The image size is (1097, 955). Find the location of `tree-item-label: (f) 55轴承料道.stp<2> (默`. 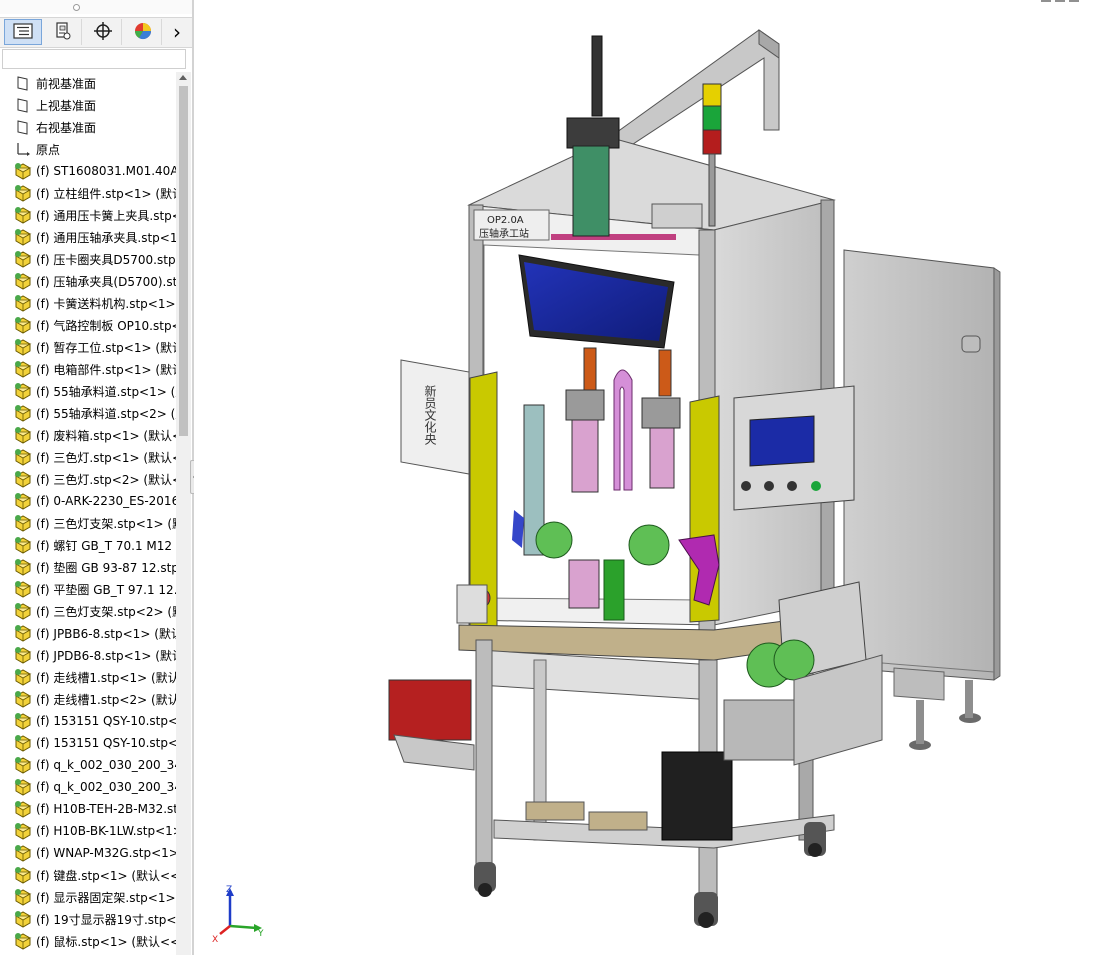

tree-item-label: (f) 55轴承料道.stp<2> (默 is located at coordinates (106, 413).